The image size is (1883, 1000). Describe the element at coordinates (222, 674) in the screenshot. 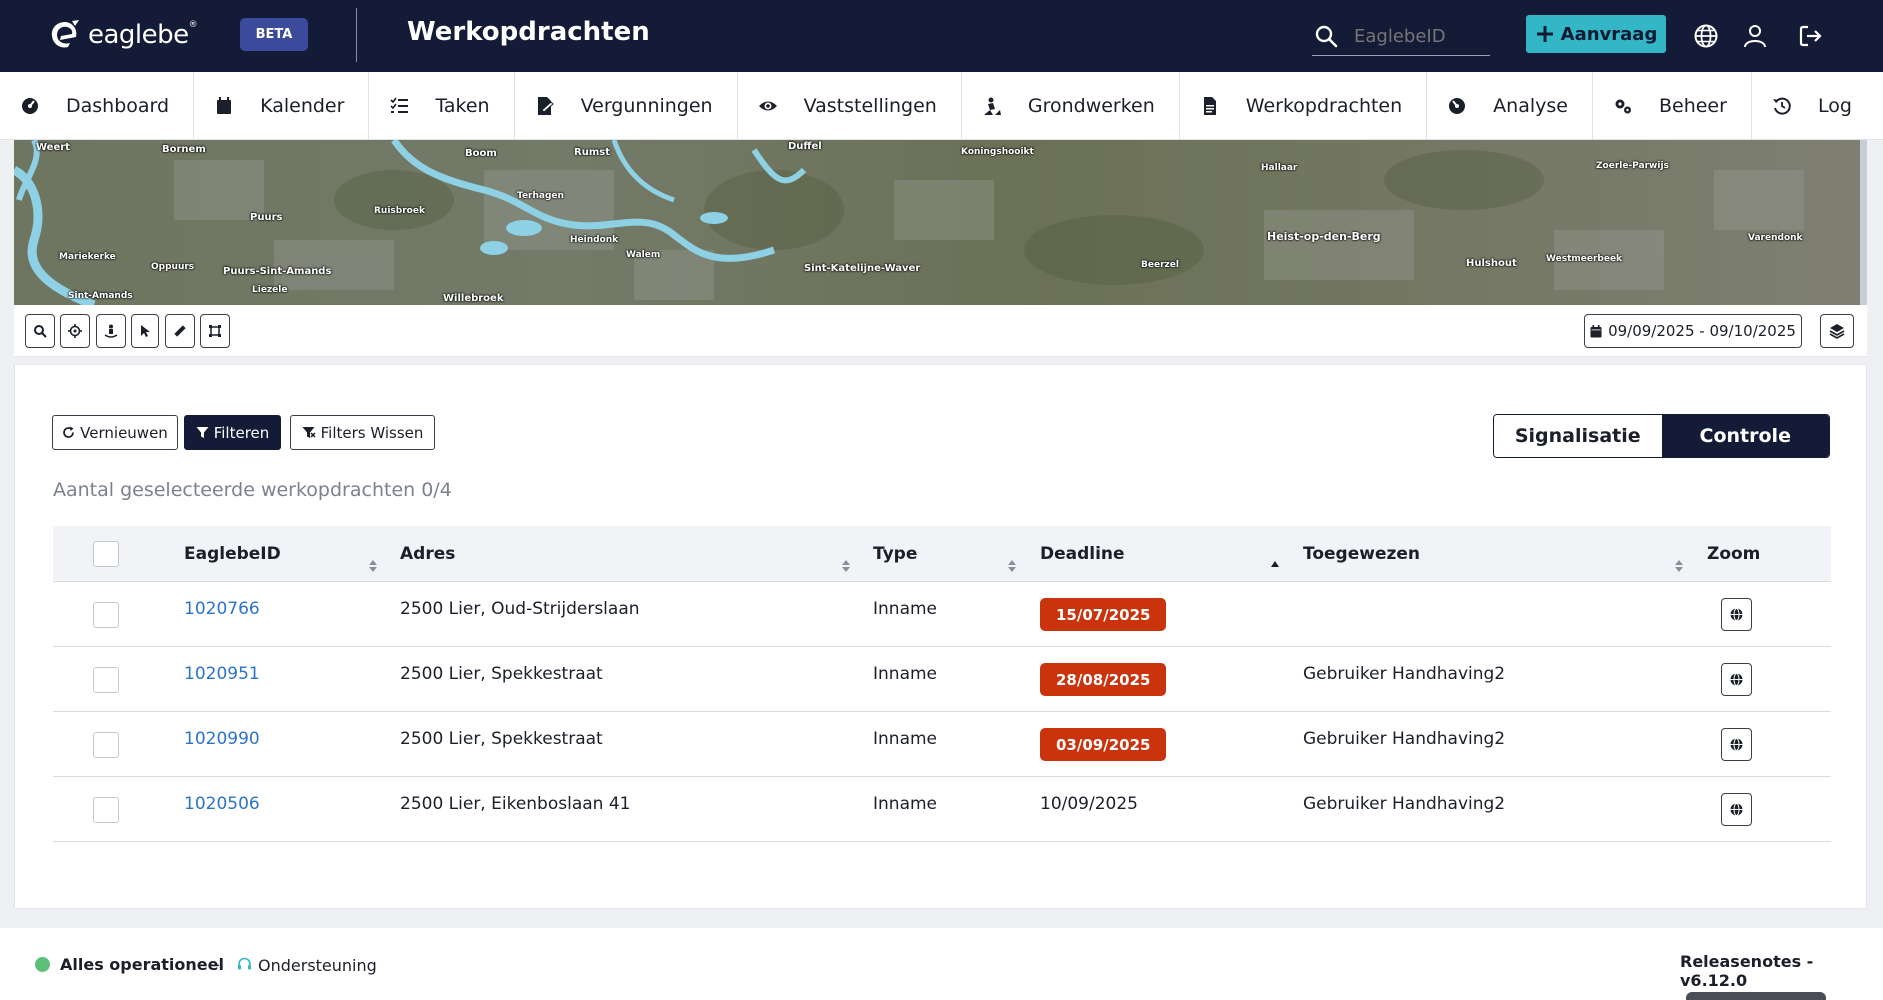

I see `row-eaglebeid-link: 1020951` at that location.